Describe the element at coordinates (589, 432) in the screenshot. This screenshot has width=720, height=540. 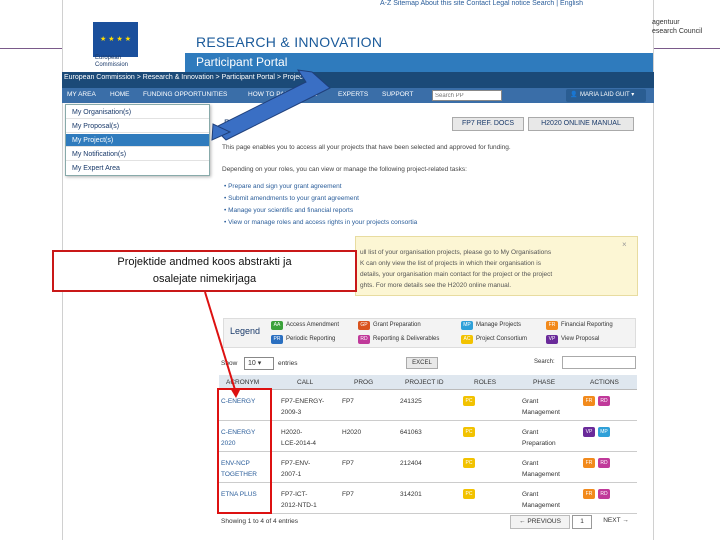
I see `action-button: VP` at that location.